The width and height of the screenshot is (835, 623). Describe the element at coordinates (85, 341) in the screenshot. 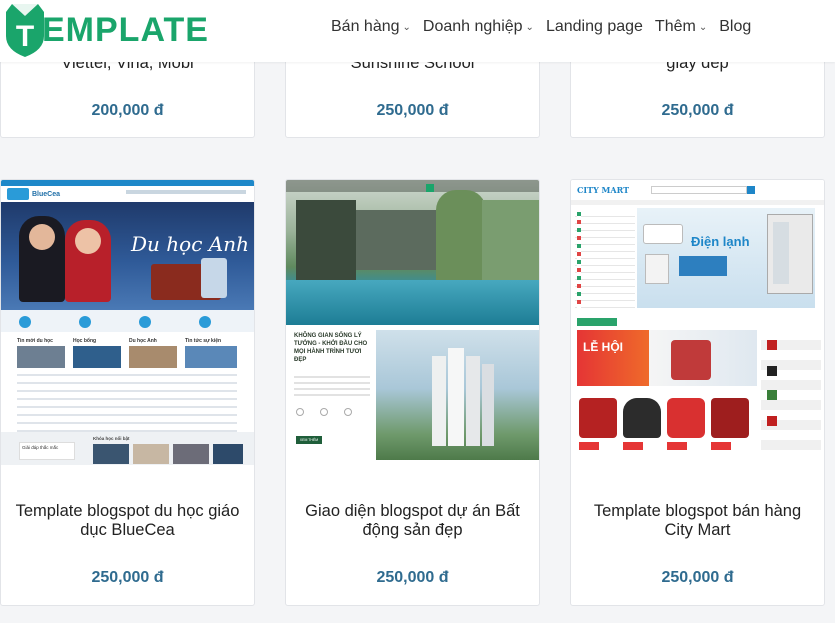

I see `thumb-section: Học bổng` at that location.